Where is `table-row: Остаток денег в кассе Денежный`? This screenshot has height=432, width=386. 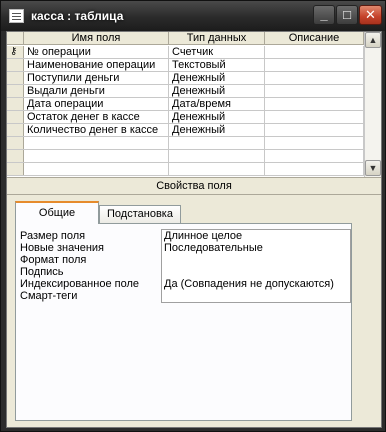 table-row: Остаток денег в кассе Денежный is located at coordinates (185, 117).